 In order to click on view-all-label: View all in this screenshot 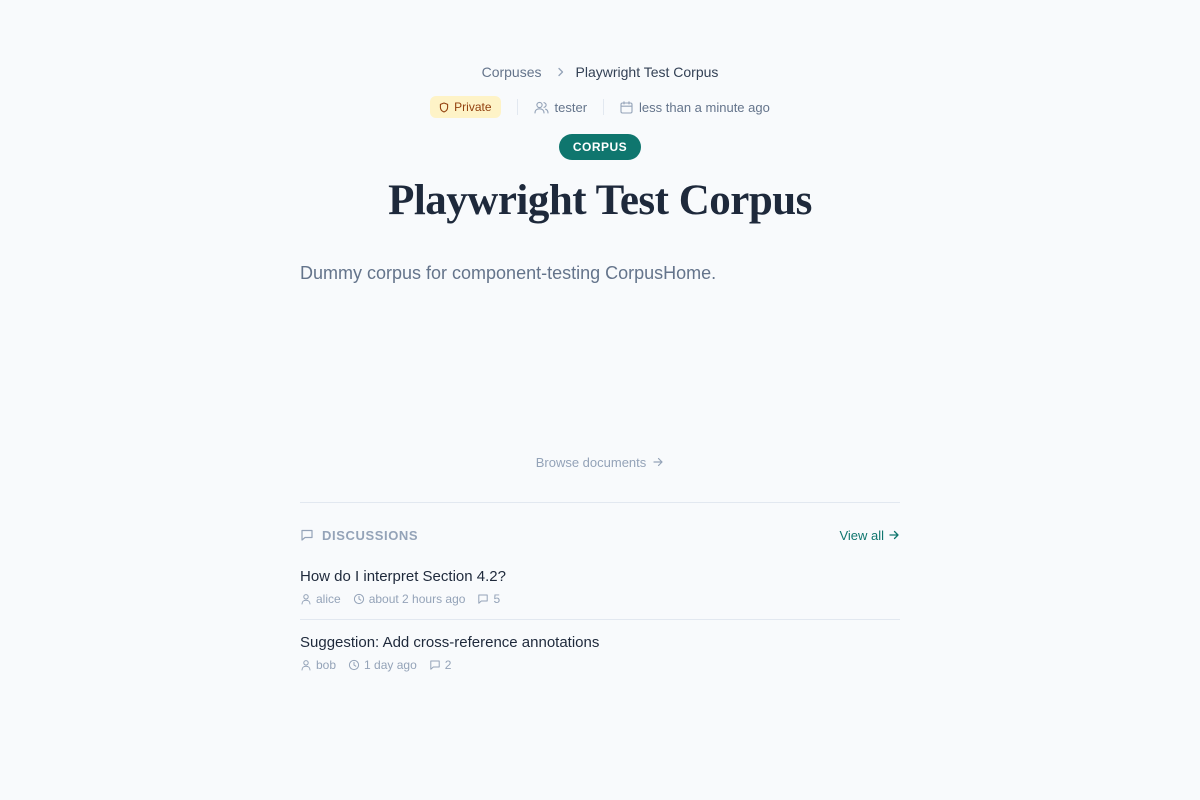, I will do `click(861, 535)`.